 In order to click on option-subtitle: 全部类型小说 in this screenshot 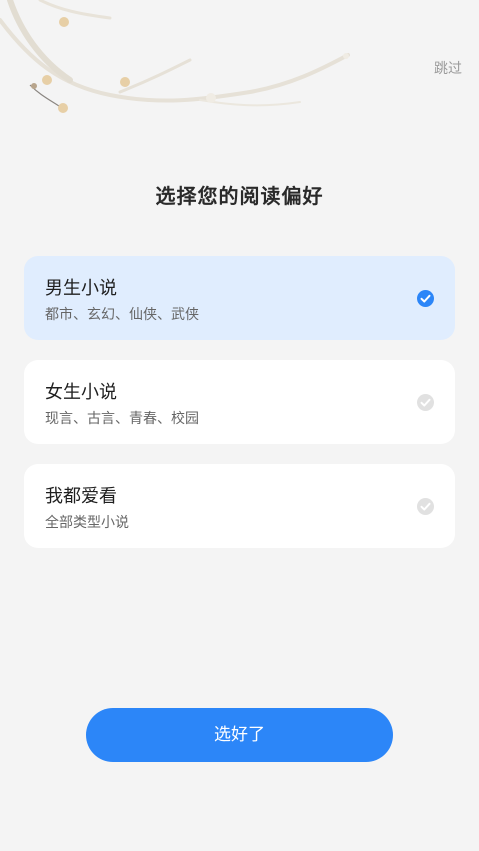, I will do `click(87, 523)`.